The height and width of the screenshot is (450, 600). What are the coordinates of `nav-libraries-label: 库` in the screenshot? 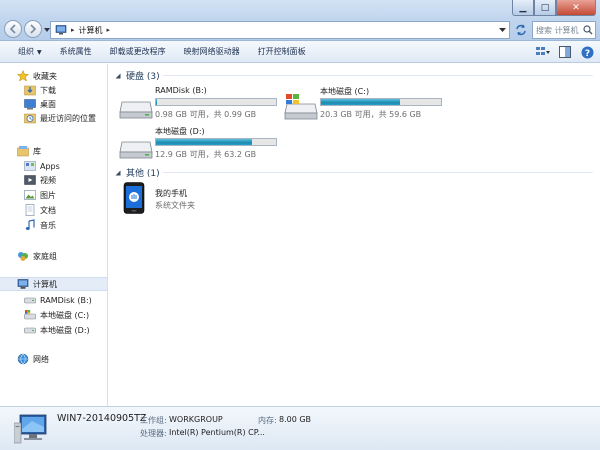 It's located at (37, 151).